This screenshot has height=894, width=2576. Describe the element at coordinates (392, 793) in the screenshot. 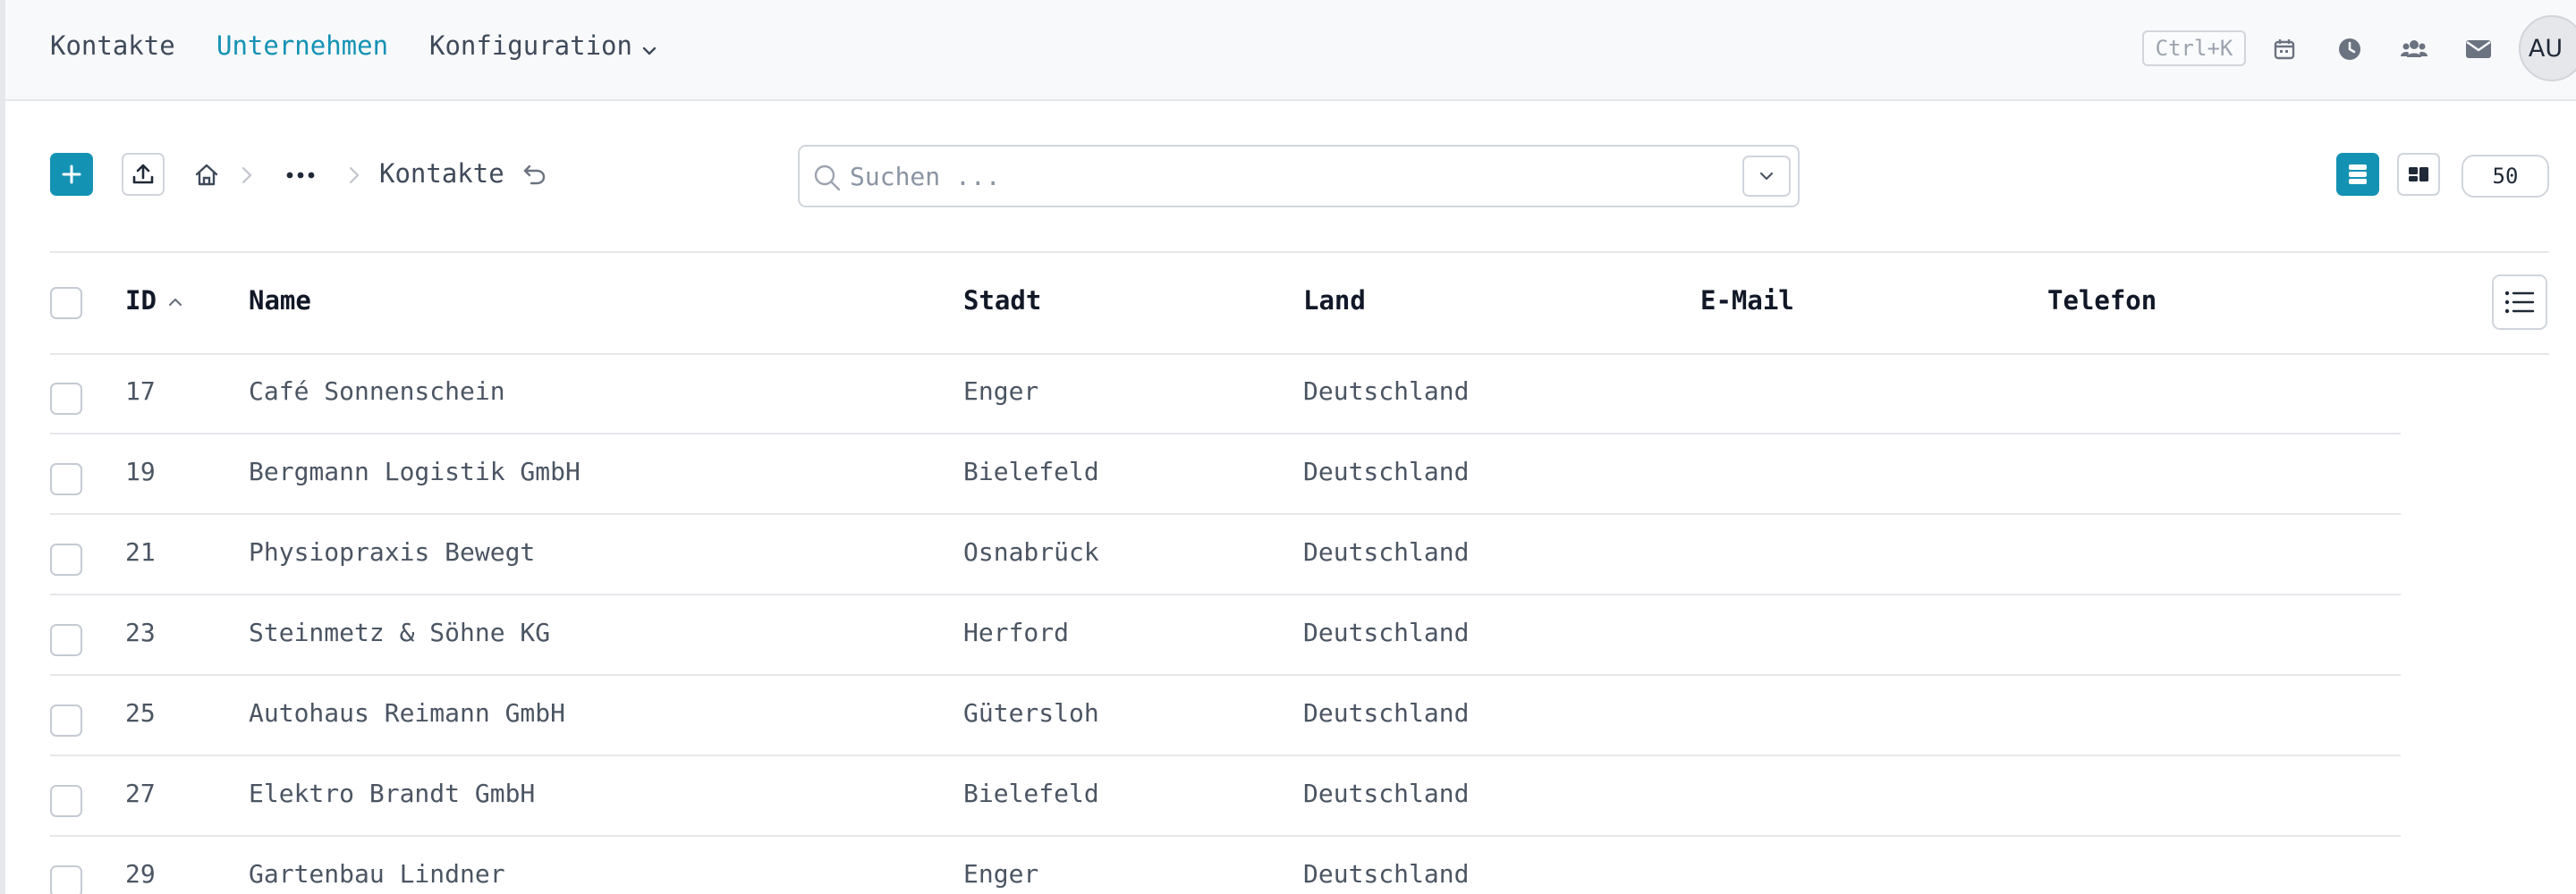

I see `cell-name: Elektro Brandt GmbH` at that location.